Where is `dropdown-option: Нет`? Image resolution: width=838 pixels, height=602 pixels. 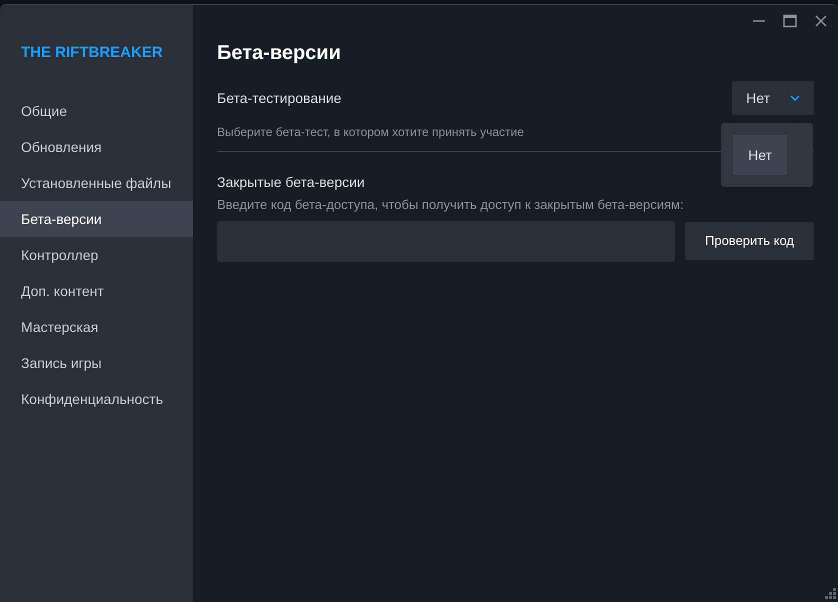 dropdown-option: Нет is located at coordinates (760, 155).